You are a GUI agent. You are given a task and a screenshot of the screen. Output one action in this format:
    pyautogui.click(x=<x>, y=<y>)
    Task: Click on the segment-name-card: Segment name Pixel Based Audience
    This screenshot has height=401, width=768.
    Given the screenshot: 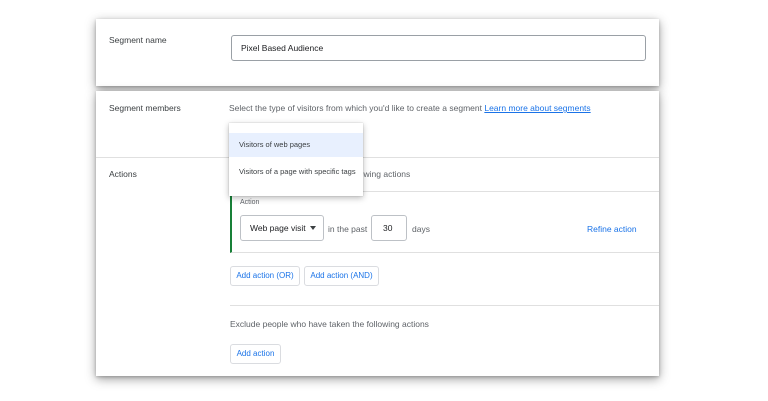 What is the action you would take?
    pyautogui.click(x=377, y=52)
    